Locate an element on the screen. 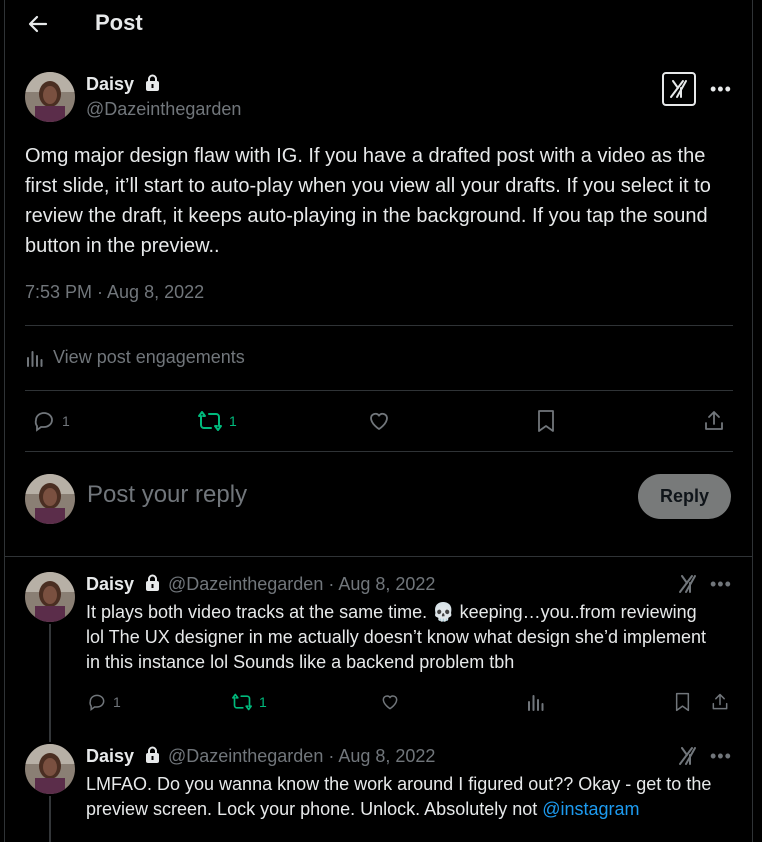  author-name: Daisy is located at coordinates (110, 84).